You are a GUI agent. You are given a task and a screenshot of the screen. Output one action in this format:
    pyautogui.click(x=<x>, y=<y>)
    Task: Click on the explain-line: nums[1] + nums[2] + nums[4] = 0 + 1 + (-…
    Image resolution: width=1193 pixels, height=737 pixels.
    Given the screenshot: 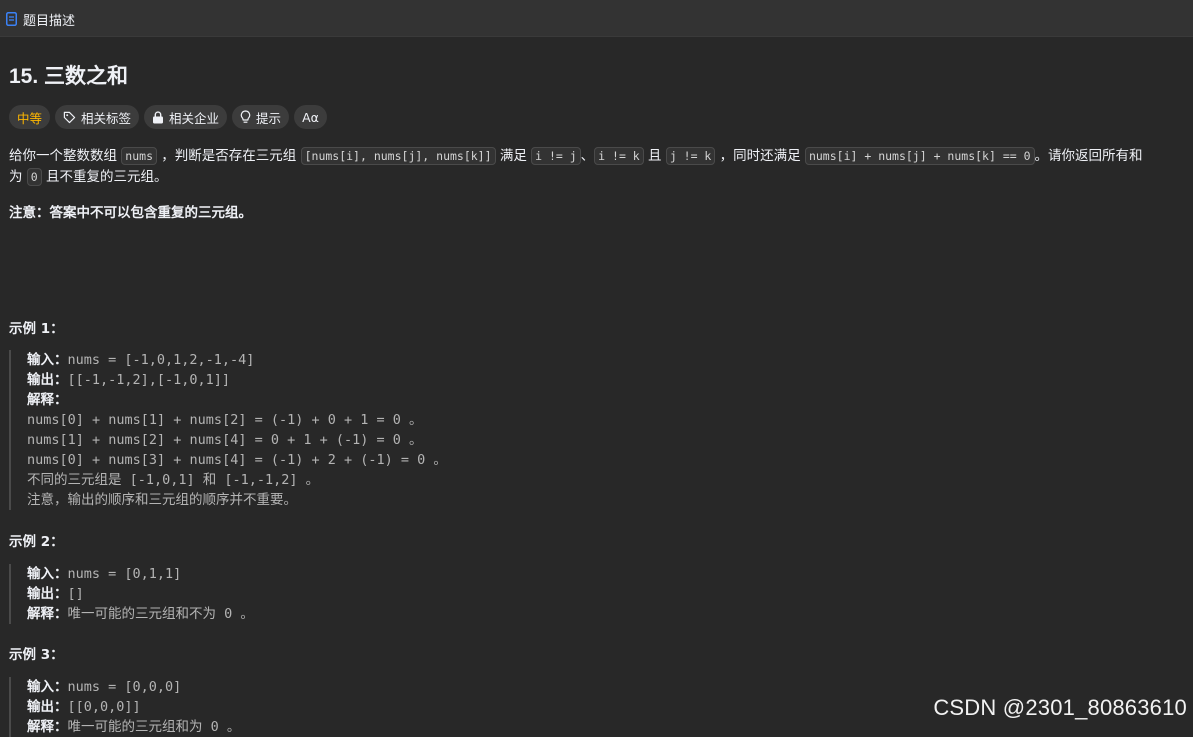 What is the action you would take?
    pyautogui.click(x=225, y=440)
    